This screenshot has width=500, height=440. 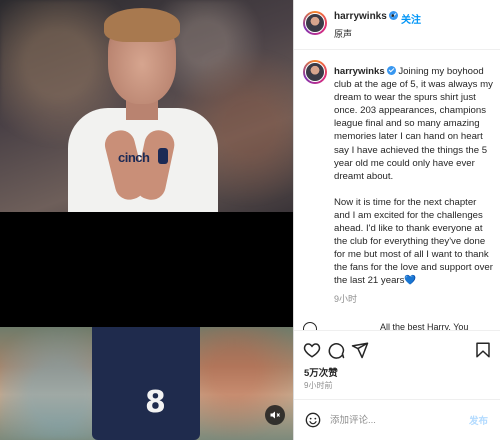 I want to click on comment-preview-text: All the best Harry. You, so click(x=424, y=326).